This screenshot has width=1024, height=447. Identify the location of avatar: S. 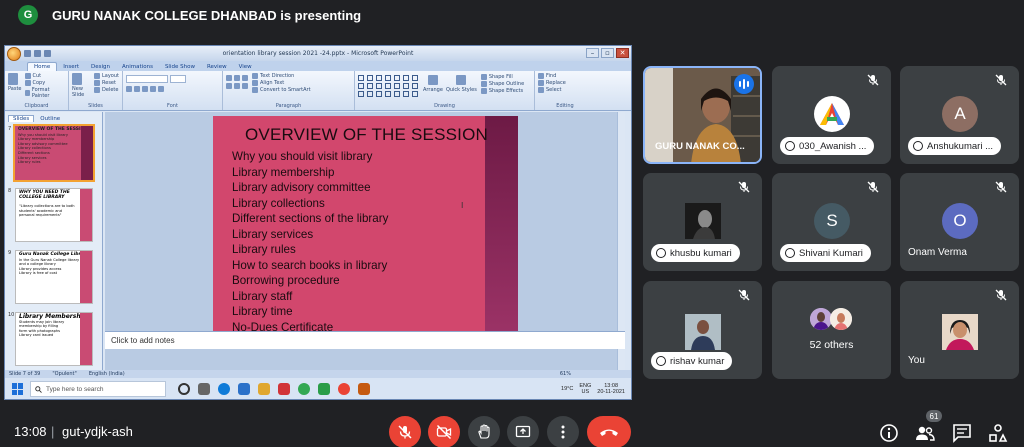
(832, 221).